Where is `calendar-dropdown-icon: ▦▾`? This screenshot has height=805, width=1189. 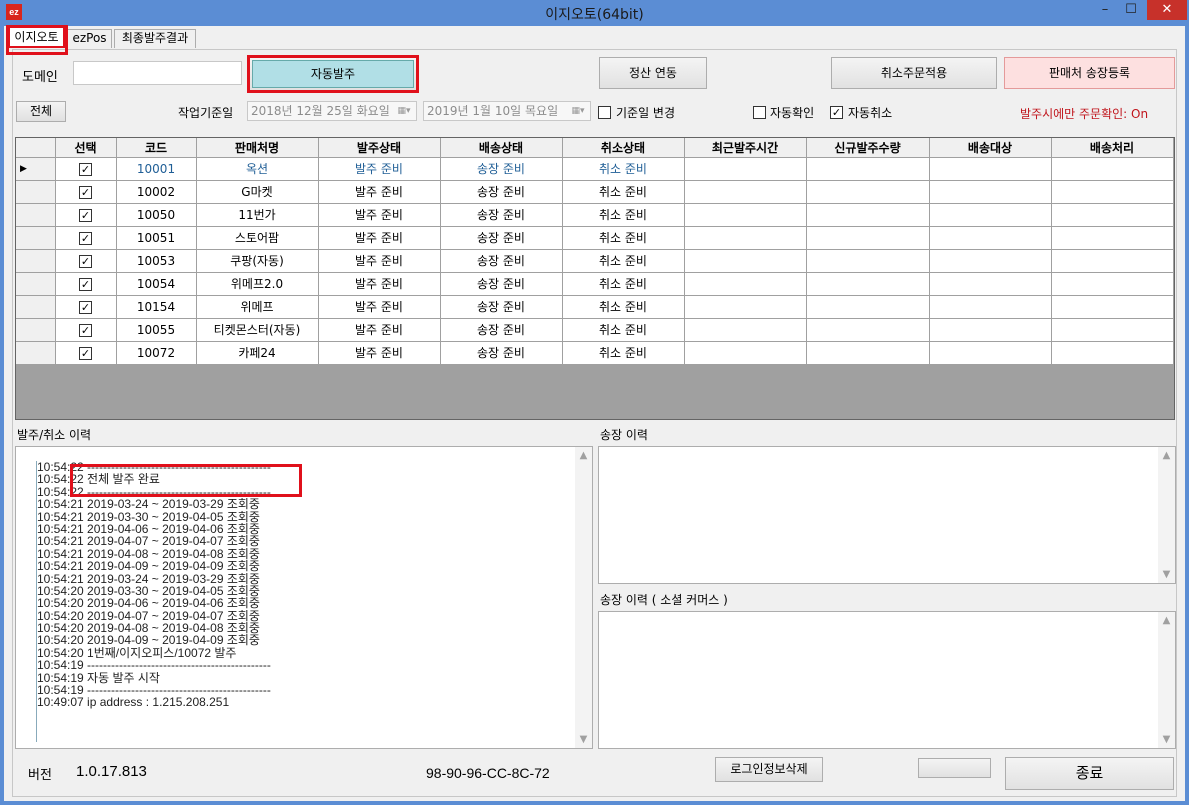 calendar-dropdown-icon: ▦▾ is located at coordinates (578, 111).